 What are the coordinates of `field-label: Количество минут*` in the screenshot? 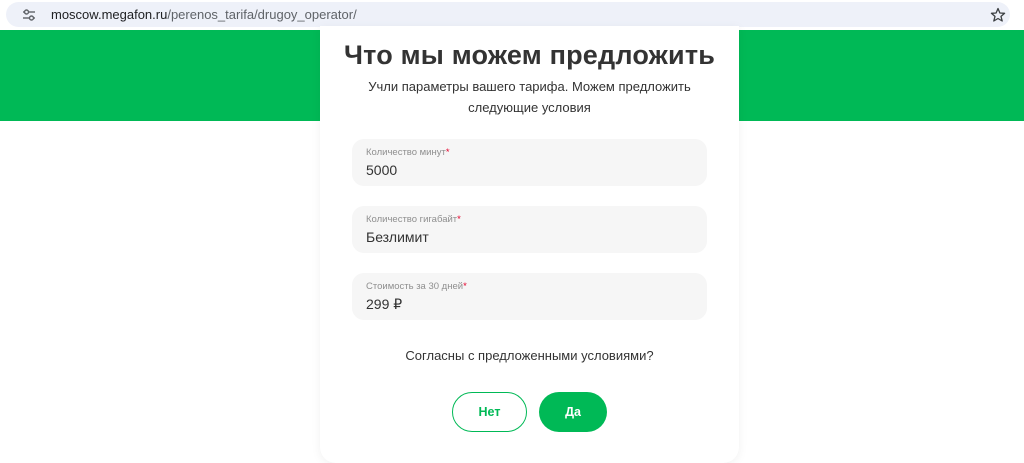 It's located at (408, 152).